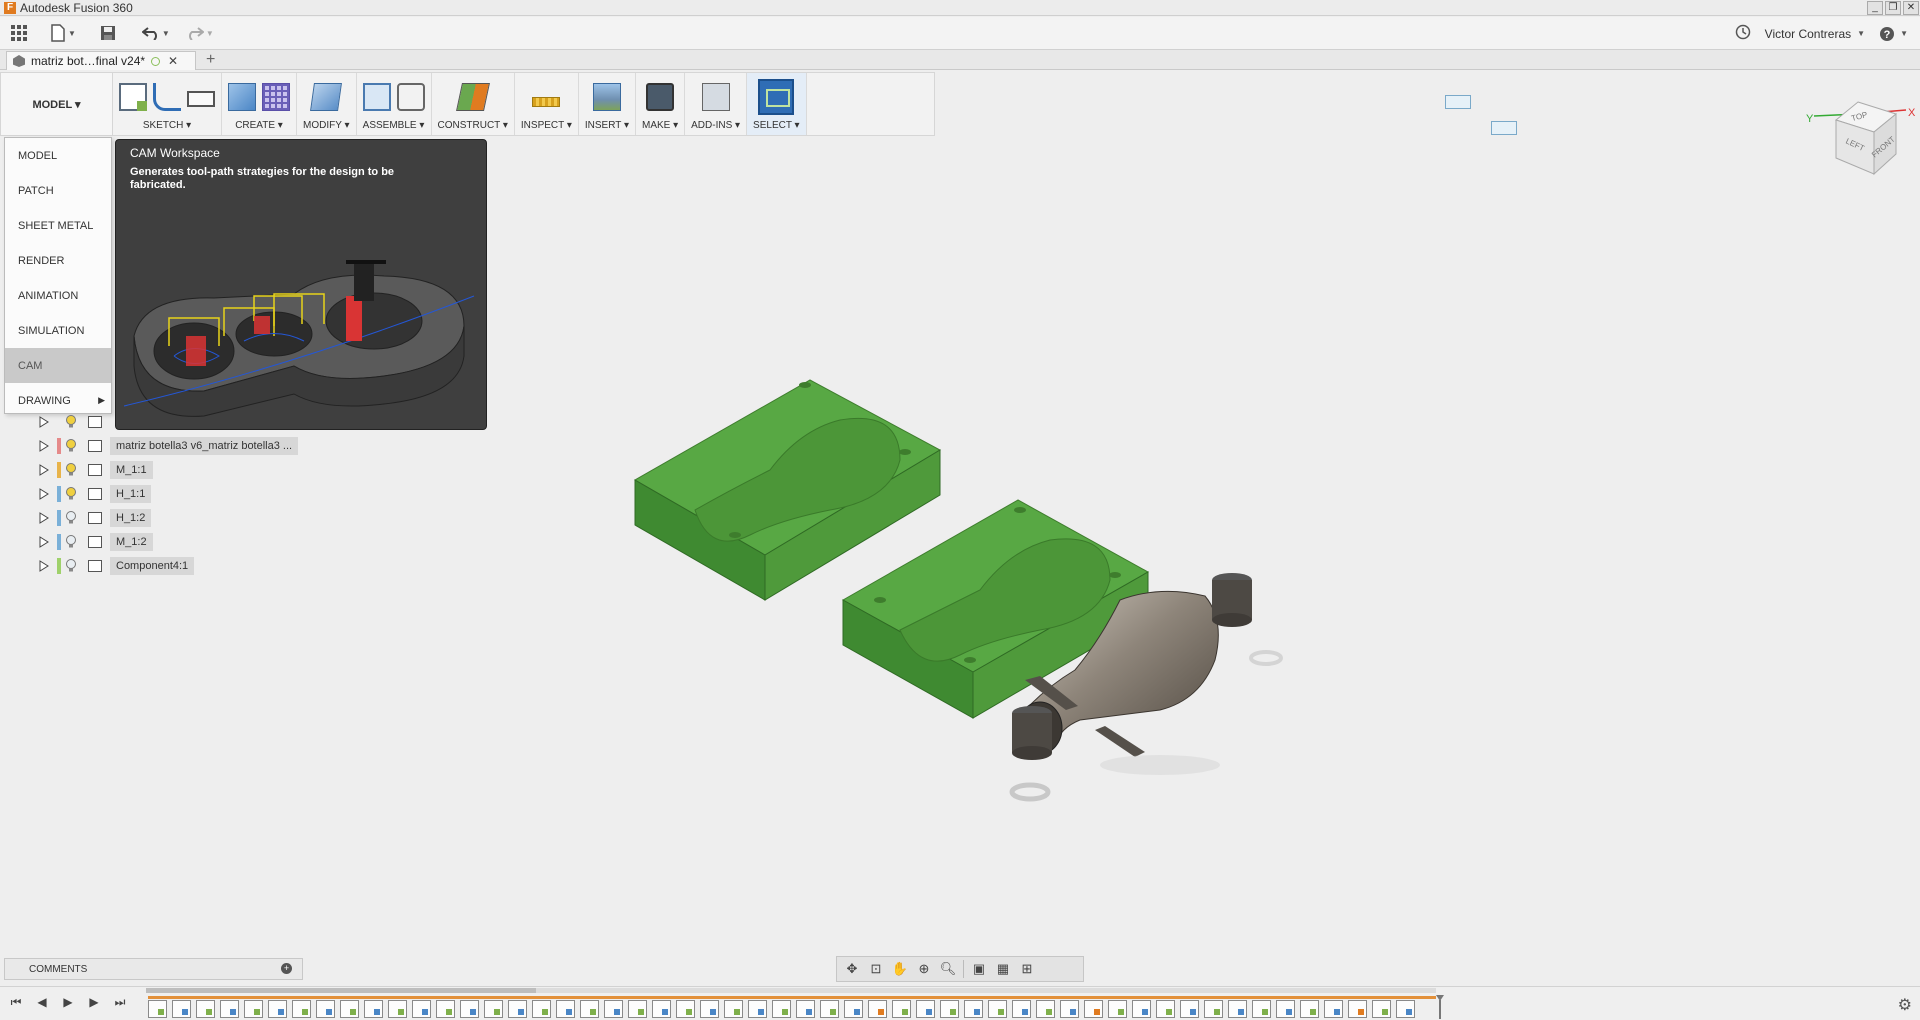 This screenshot has height=1020, width=1920. Describe the element at coordinates (259, 104) in the screenshot. I see `create-group: CREATE ▾` at that location.